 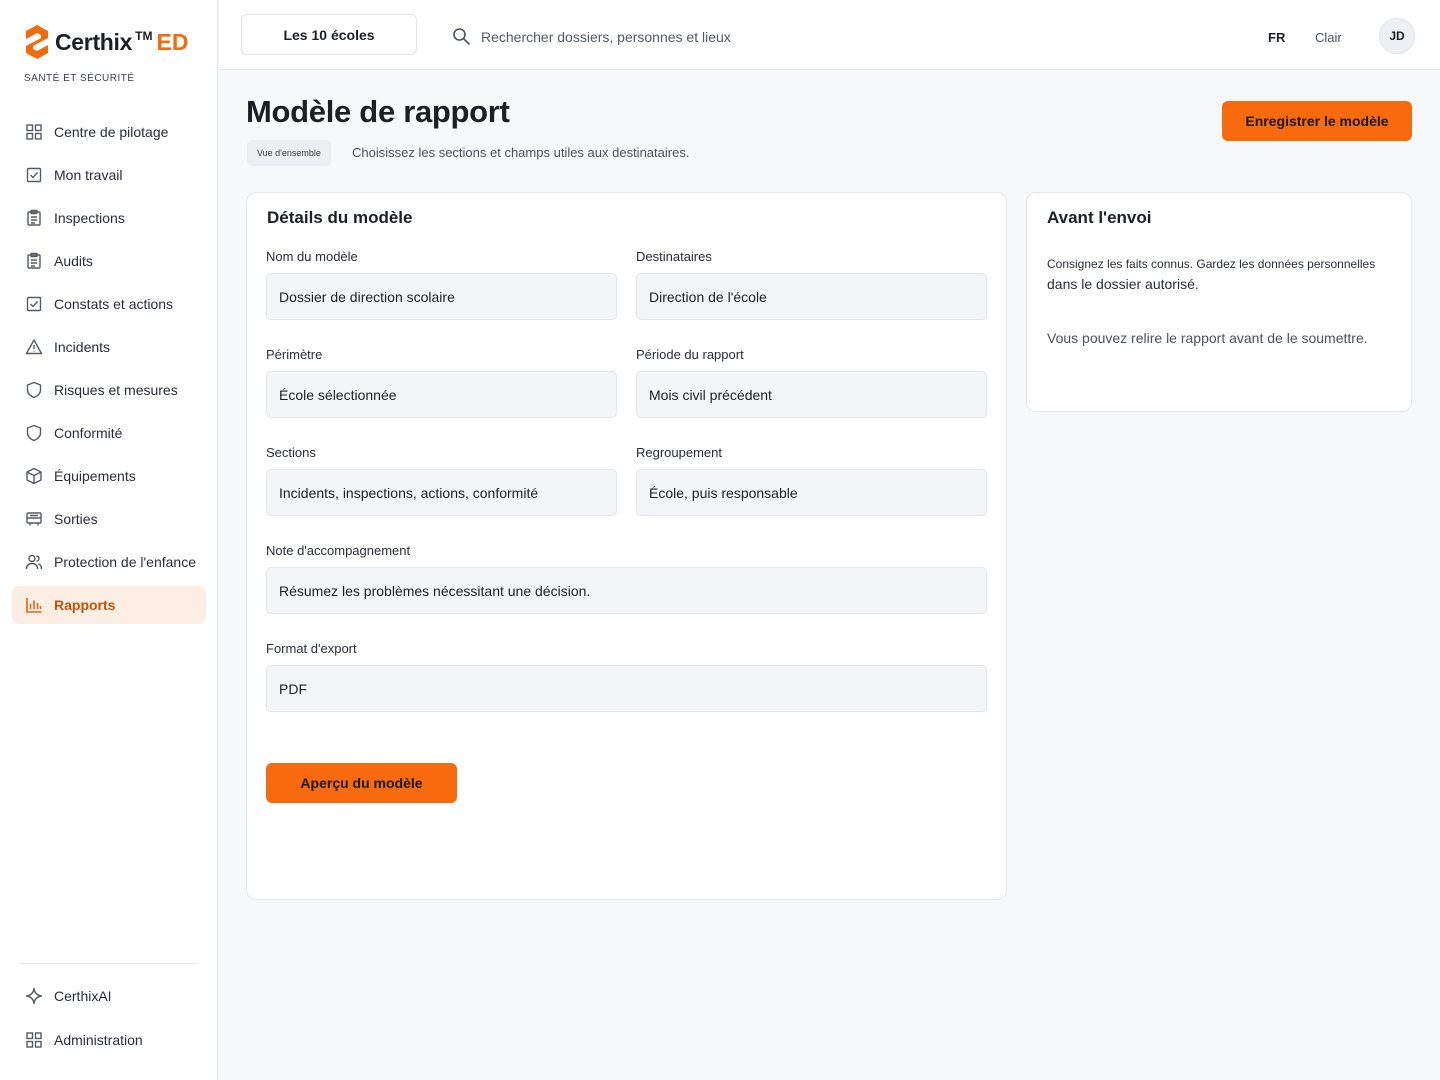 What do you see at coordinates (125, 562) in the screenshot?
I see `sidebar-item-label: Protection de l'enfance` at bounding box center [125, 562].